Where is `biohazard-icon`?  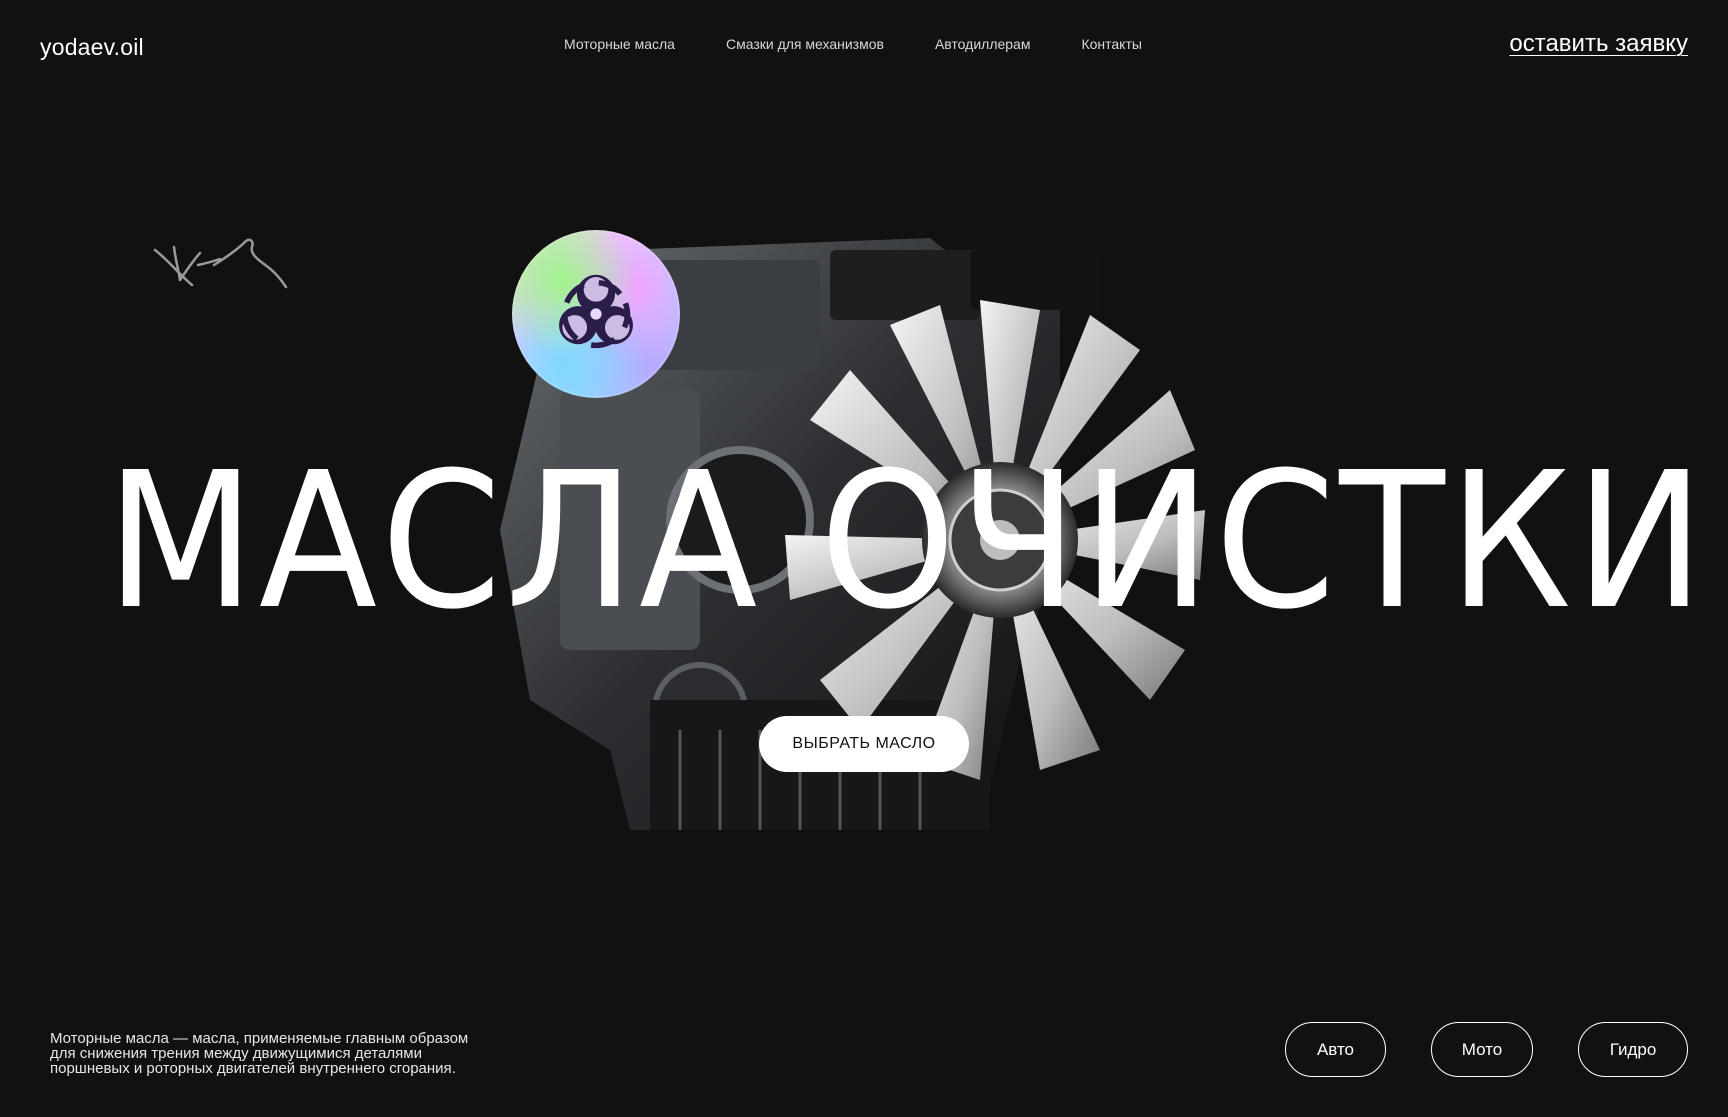
biohazard-icon is located at coordinates (596, 311).